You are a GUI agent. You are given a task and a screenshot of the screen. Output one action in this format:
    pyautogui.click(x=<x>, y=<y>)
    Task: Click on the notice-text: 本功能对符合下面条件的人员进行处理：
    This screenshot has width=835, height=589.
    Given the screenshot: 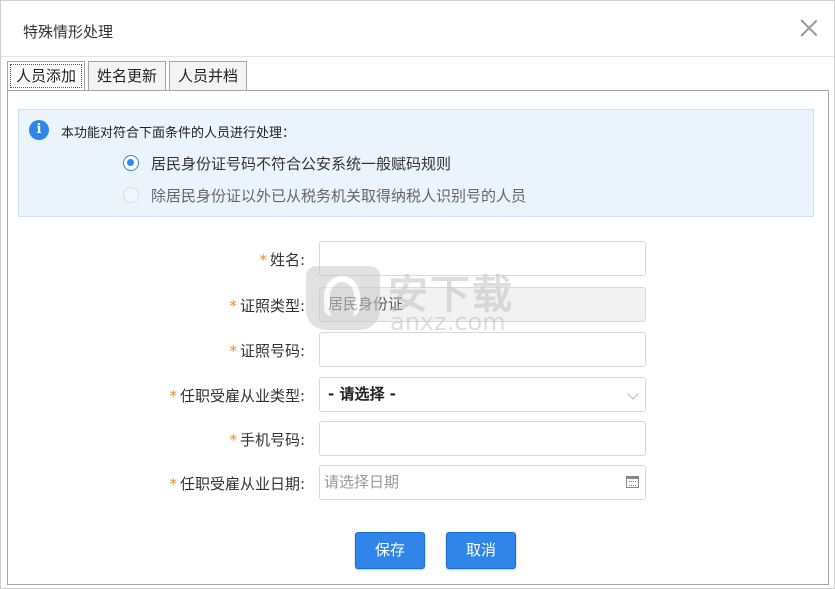 What is the action you would take?
    pyautogui.click(x=178, y=133)
    